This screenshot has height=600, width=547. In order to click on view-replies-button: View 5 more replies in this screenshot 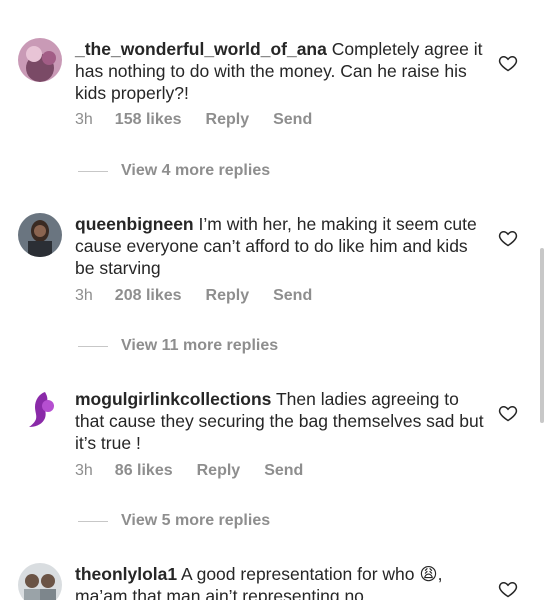, I will do `click(174, 521)`.